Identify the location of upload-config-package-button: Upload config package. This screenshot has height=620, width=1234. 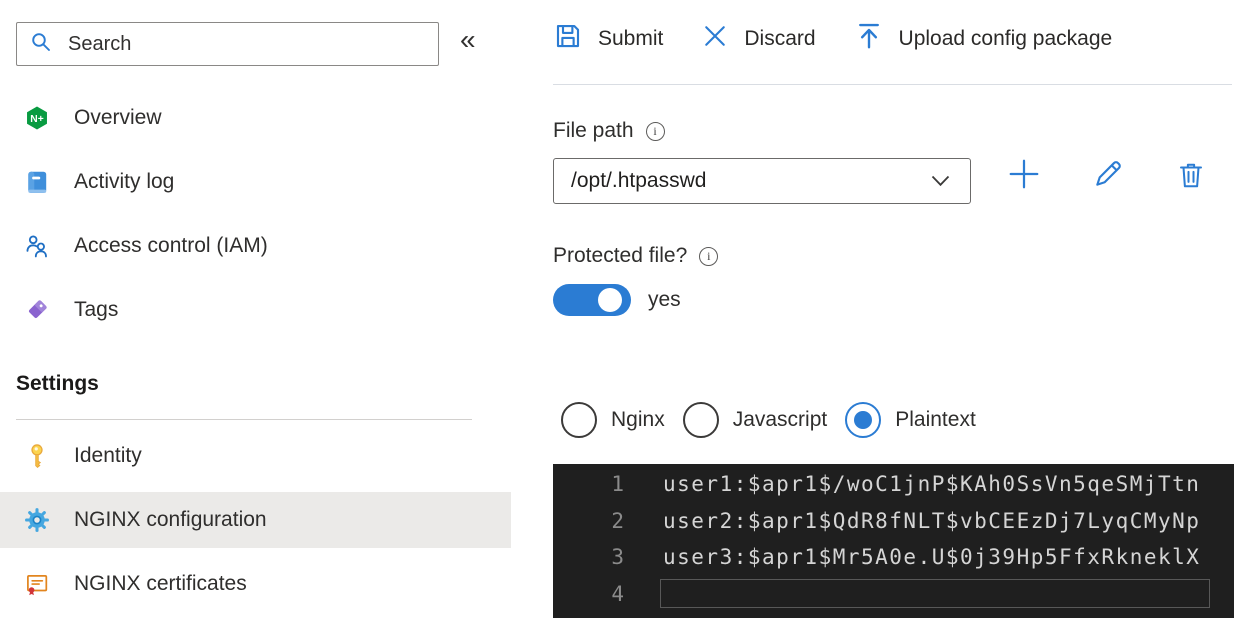
(983, 39).